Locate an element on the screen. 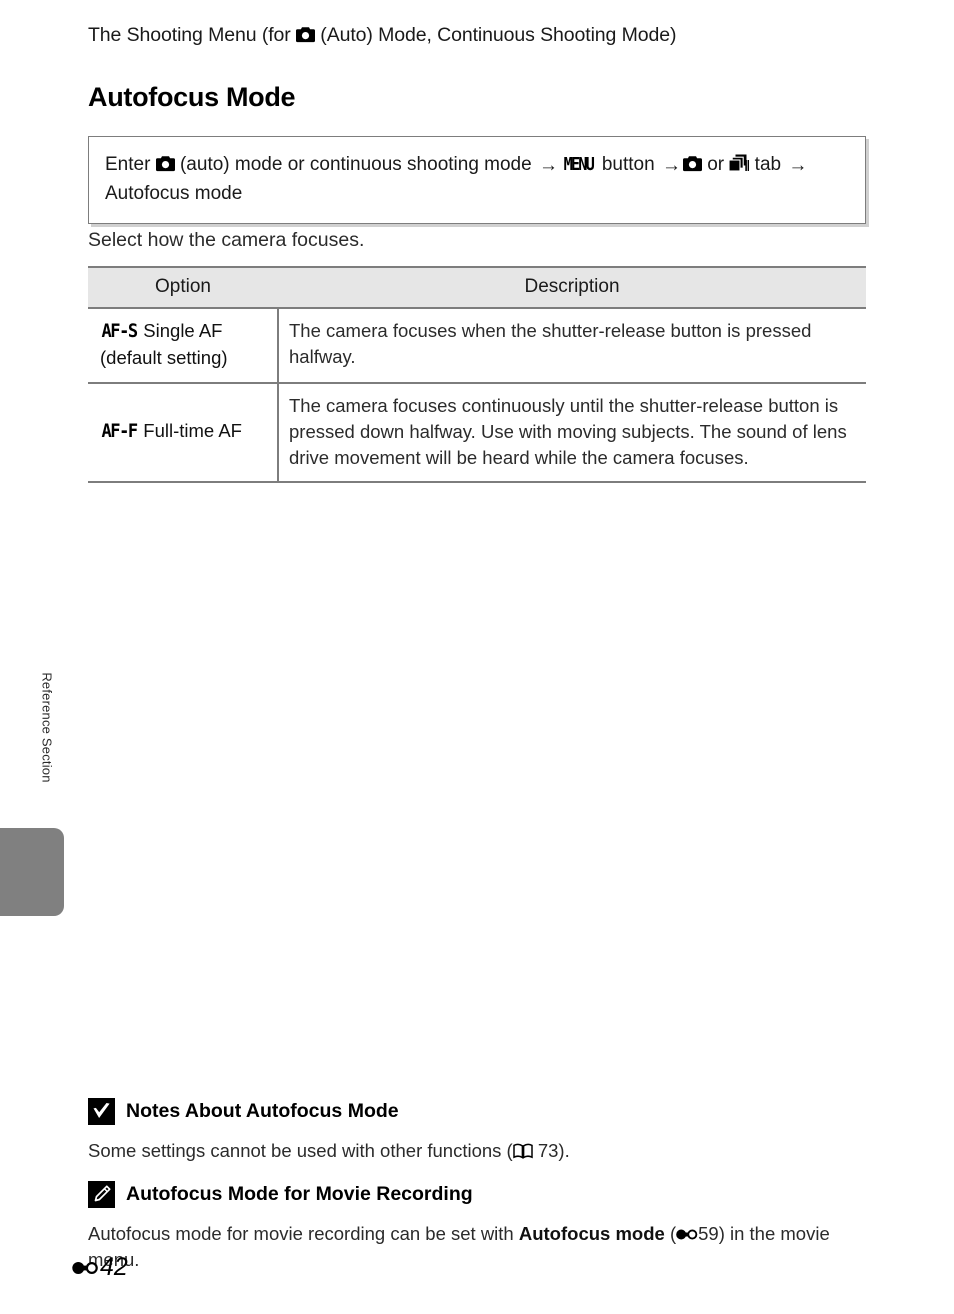 This screenshot has height=1314, width=954. caution-check-icon is located at coordinates (101, 1111).